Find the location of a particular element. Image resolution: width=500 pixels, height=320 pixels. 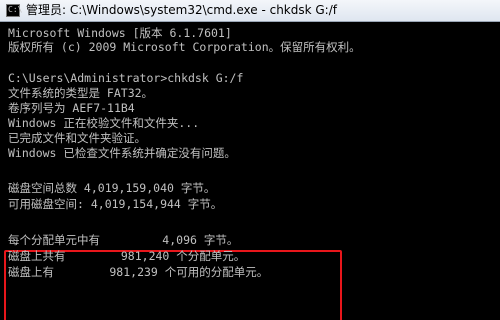

console-line-serial: 卷序列号为 AEF7-11B4 is located at coordinates (71, 108).